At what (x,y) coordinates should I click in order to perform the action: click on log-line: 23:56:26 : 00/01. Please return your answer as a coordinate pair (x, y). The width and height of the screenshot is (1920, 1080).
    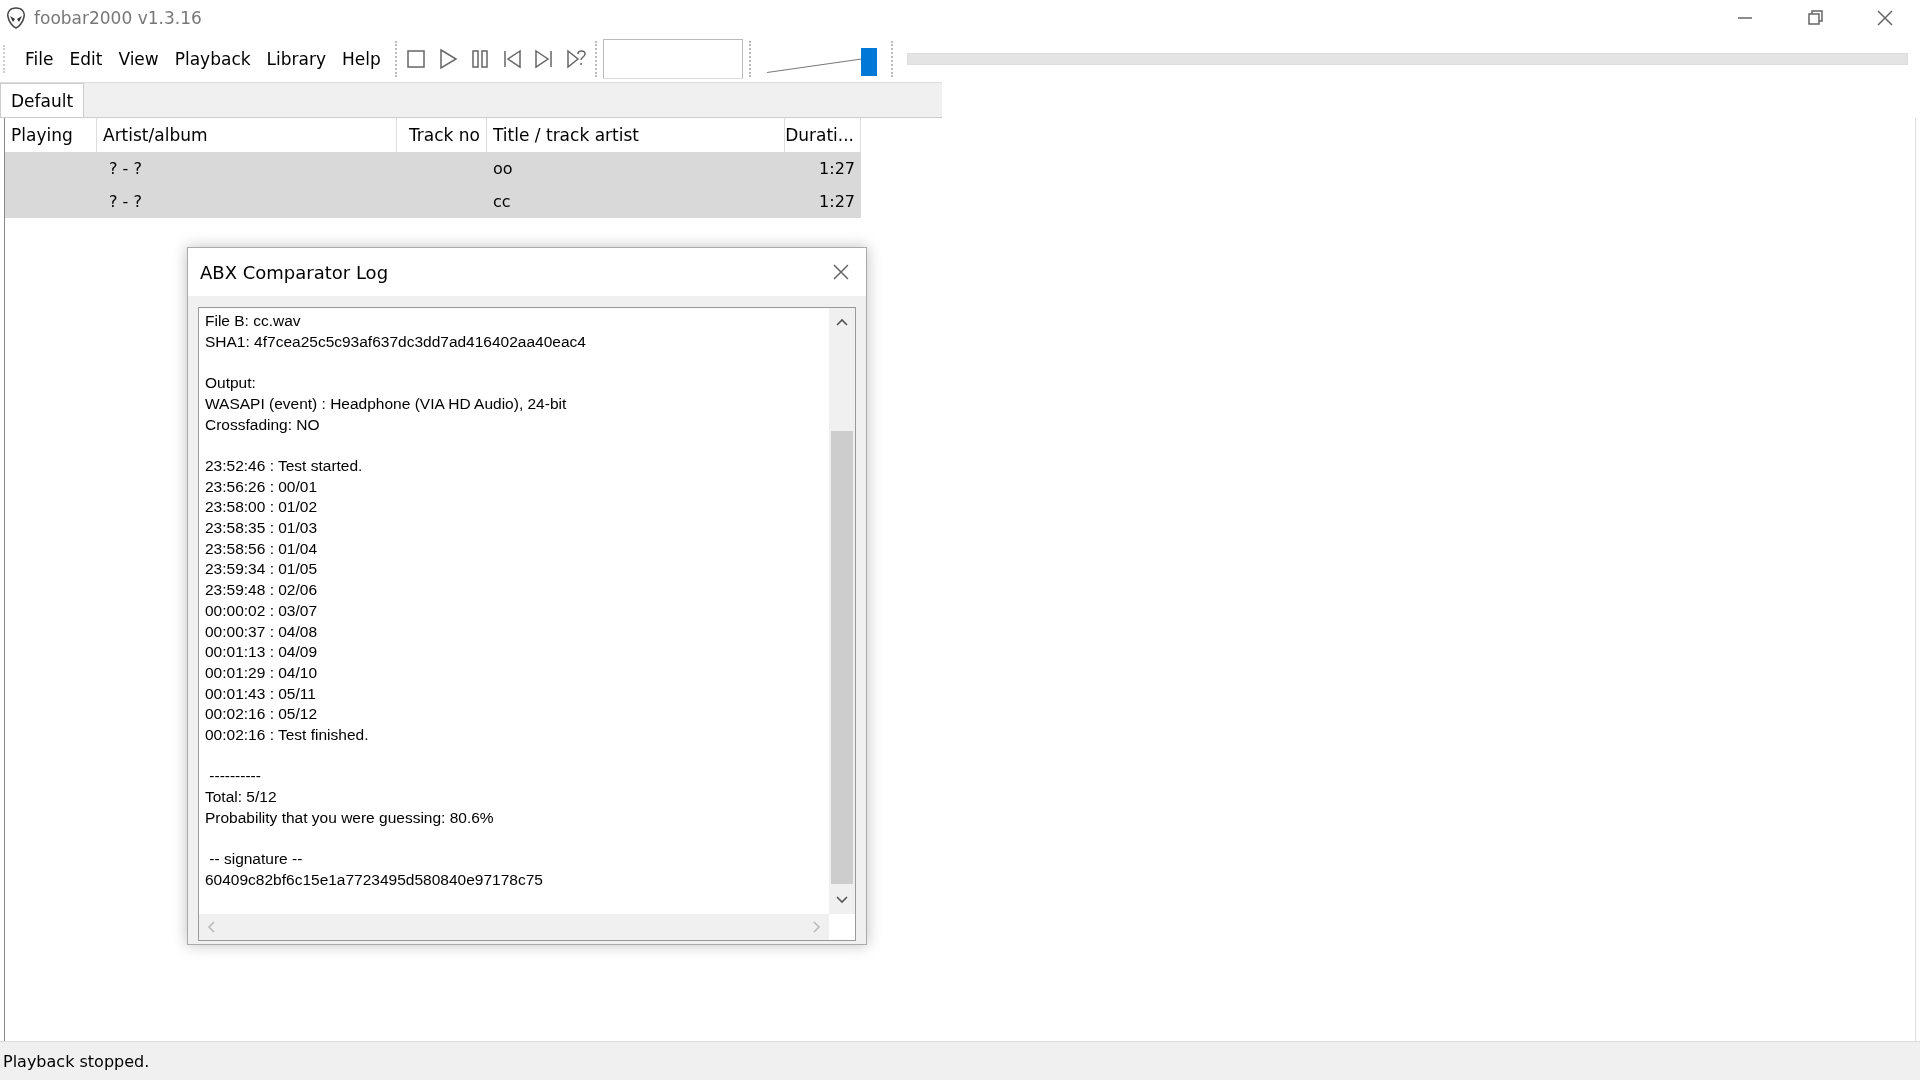
    Looking at the image, I should click on (262, 486).